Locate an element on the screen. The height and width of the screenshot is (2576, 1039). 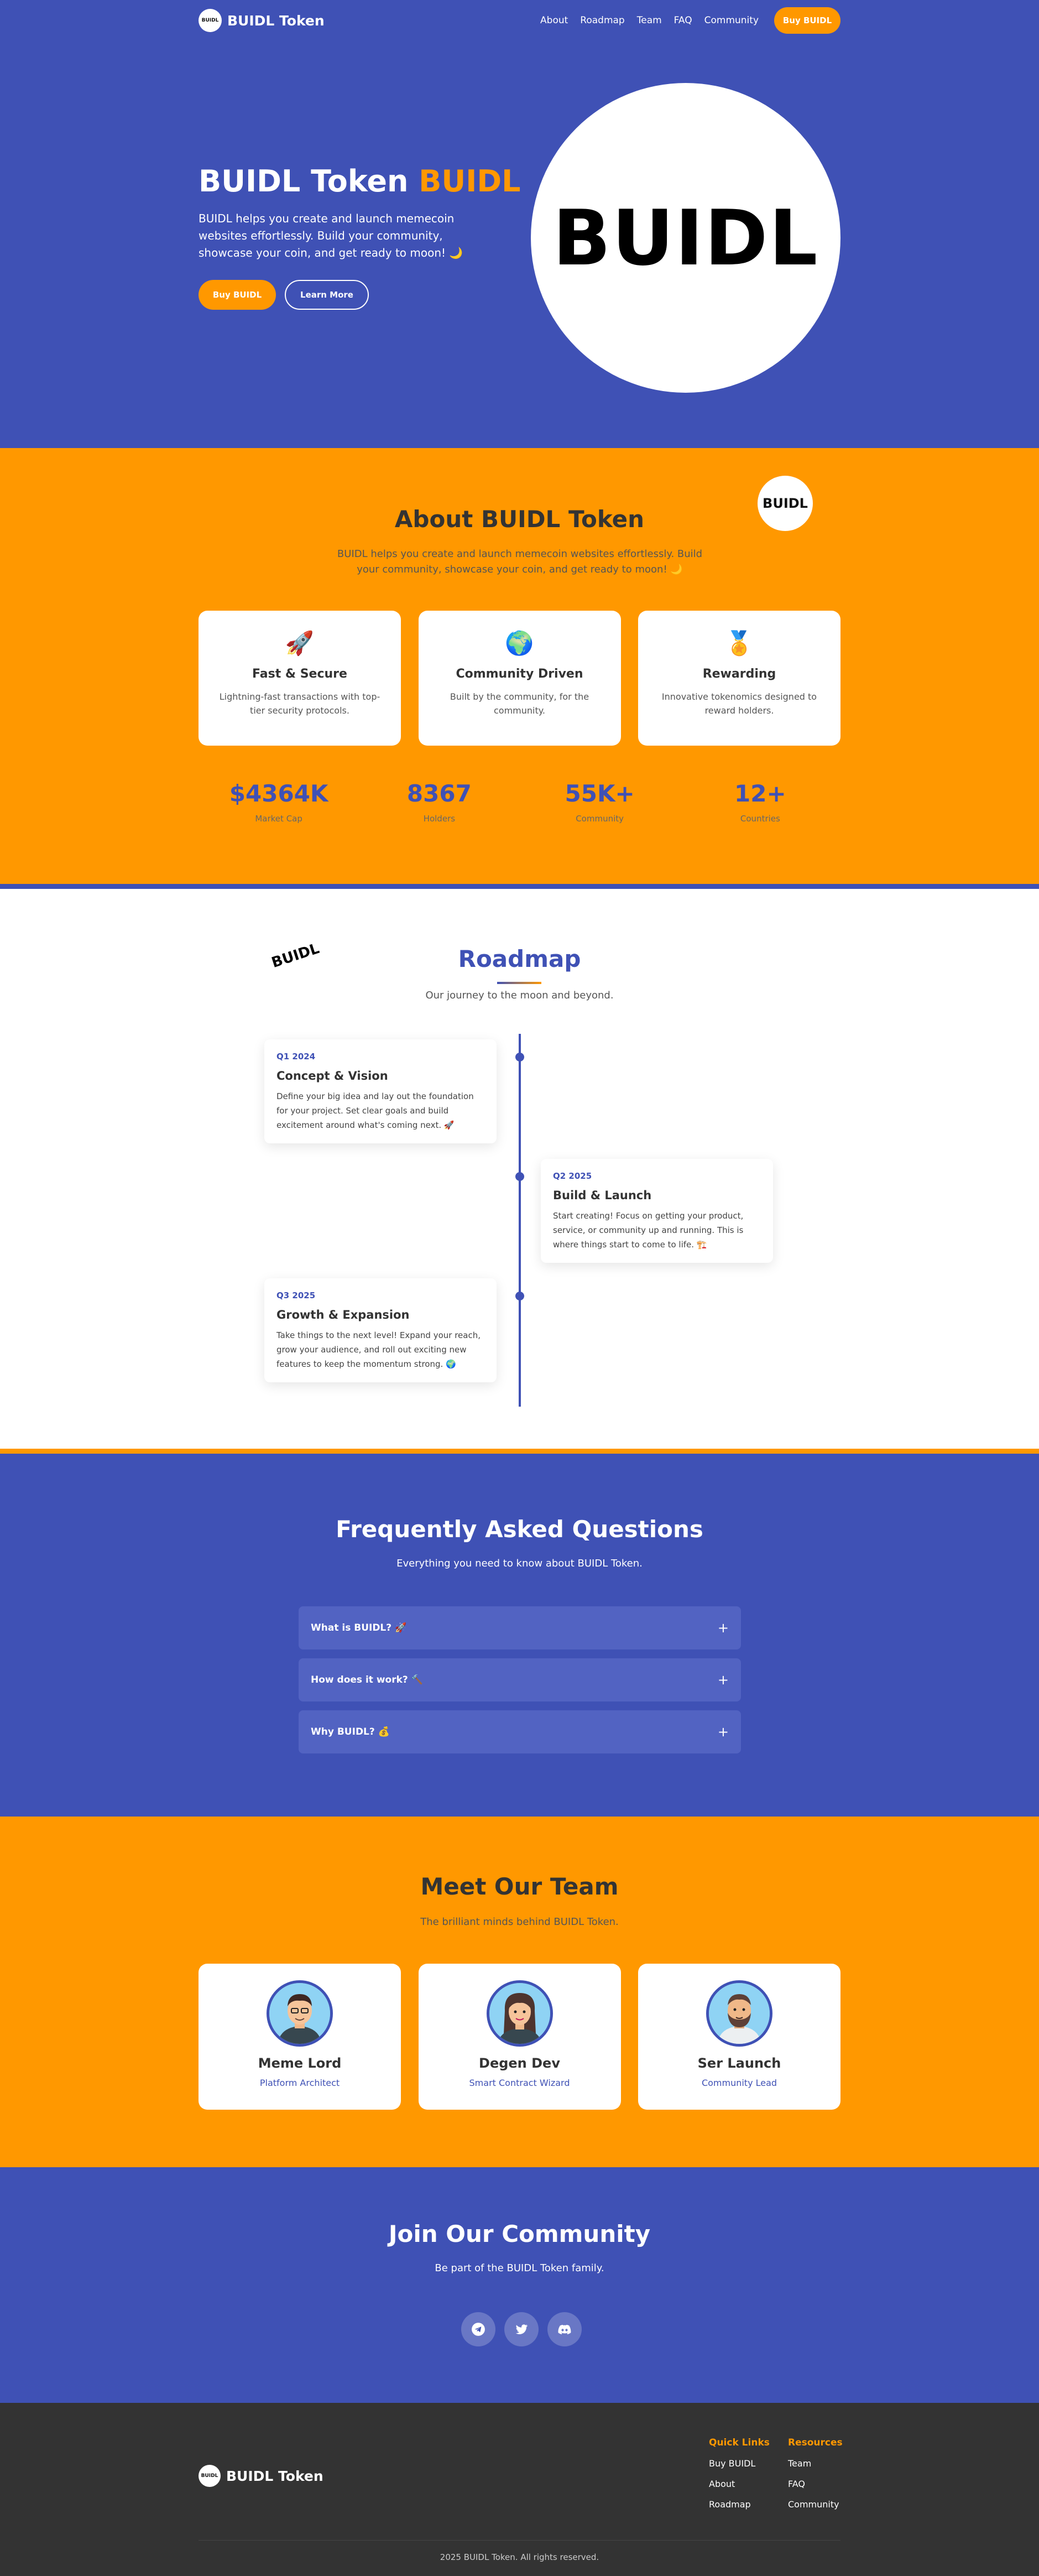
about-title: About BUIDL Token is located at coordinates (519, 519).